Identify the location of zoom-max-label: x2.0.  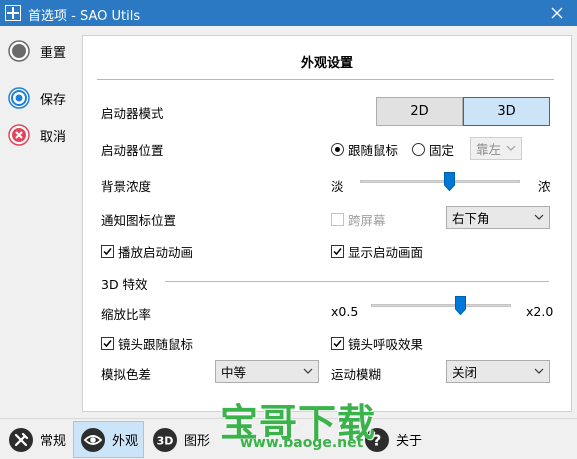
(540, 311).